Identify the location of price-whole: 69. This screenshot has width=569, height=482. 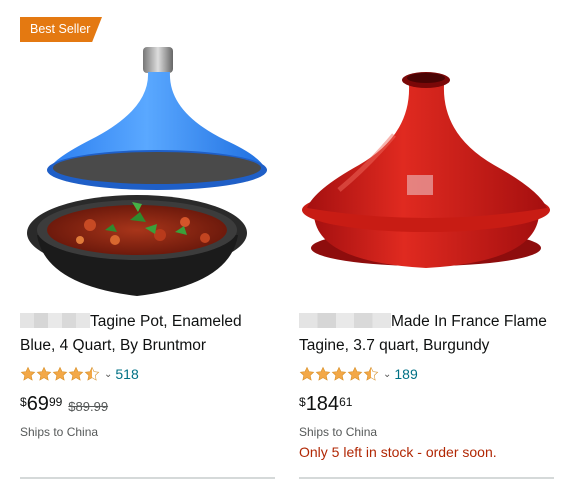
(37, 404).